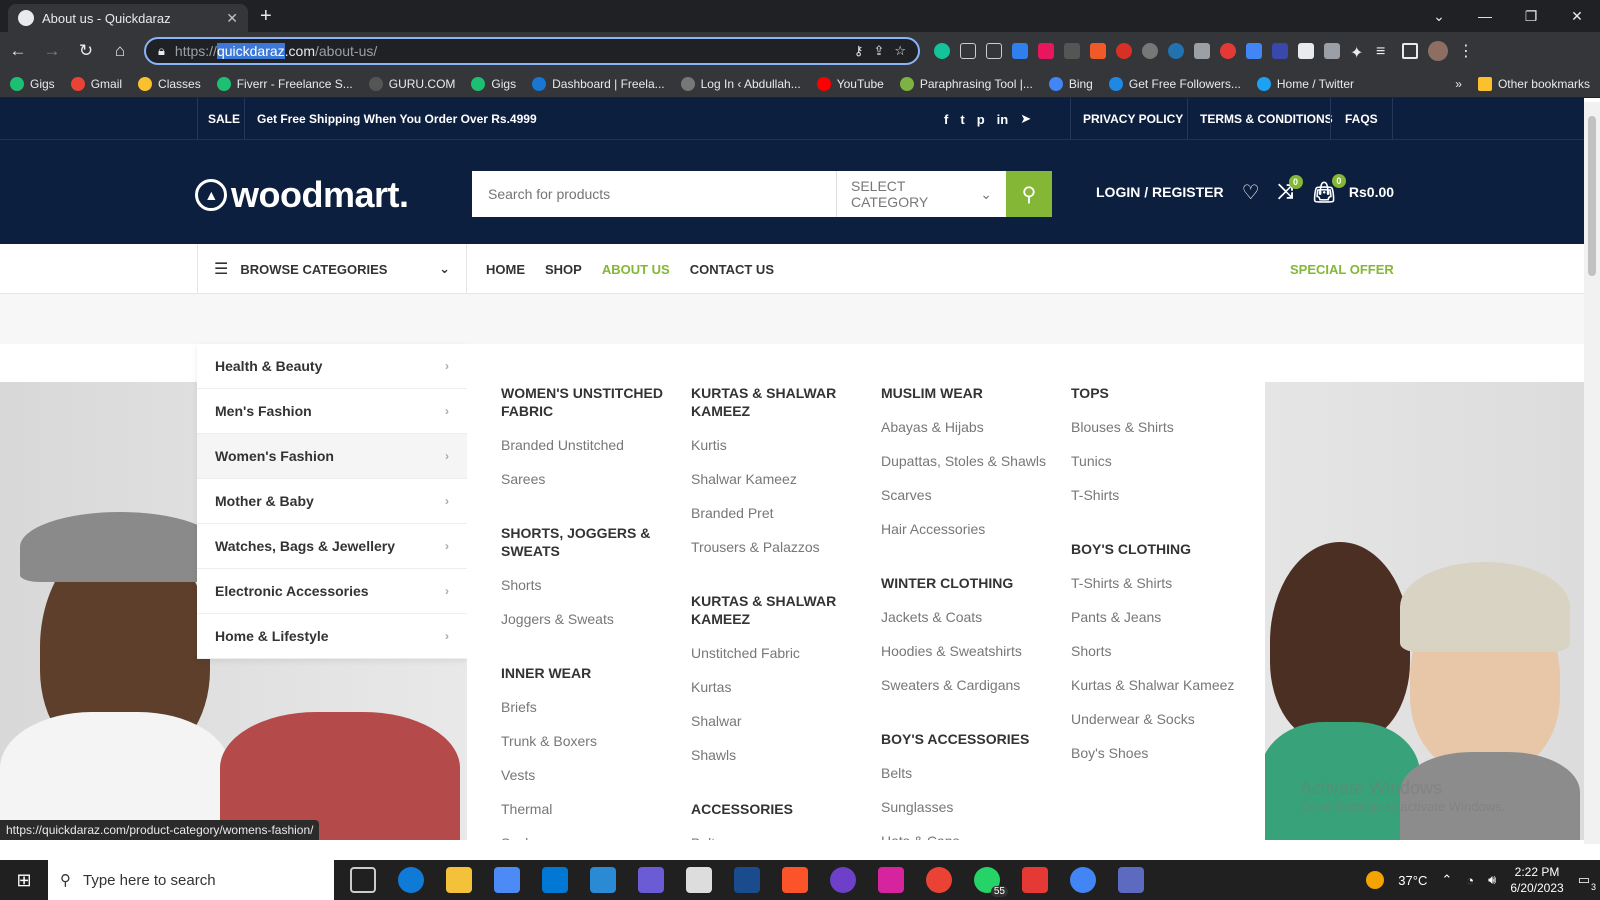 The image size is (1600, 900). I want to click on cart-total: Rs0.00, so click(1371, 192).